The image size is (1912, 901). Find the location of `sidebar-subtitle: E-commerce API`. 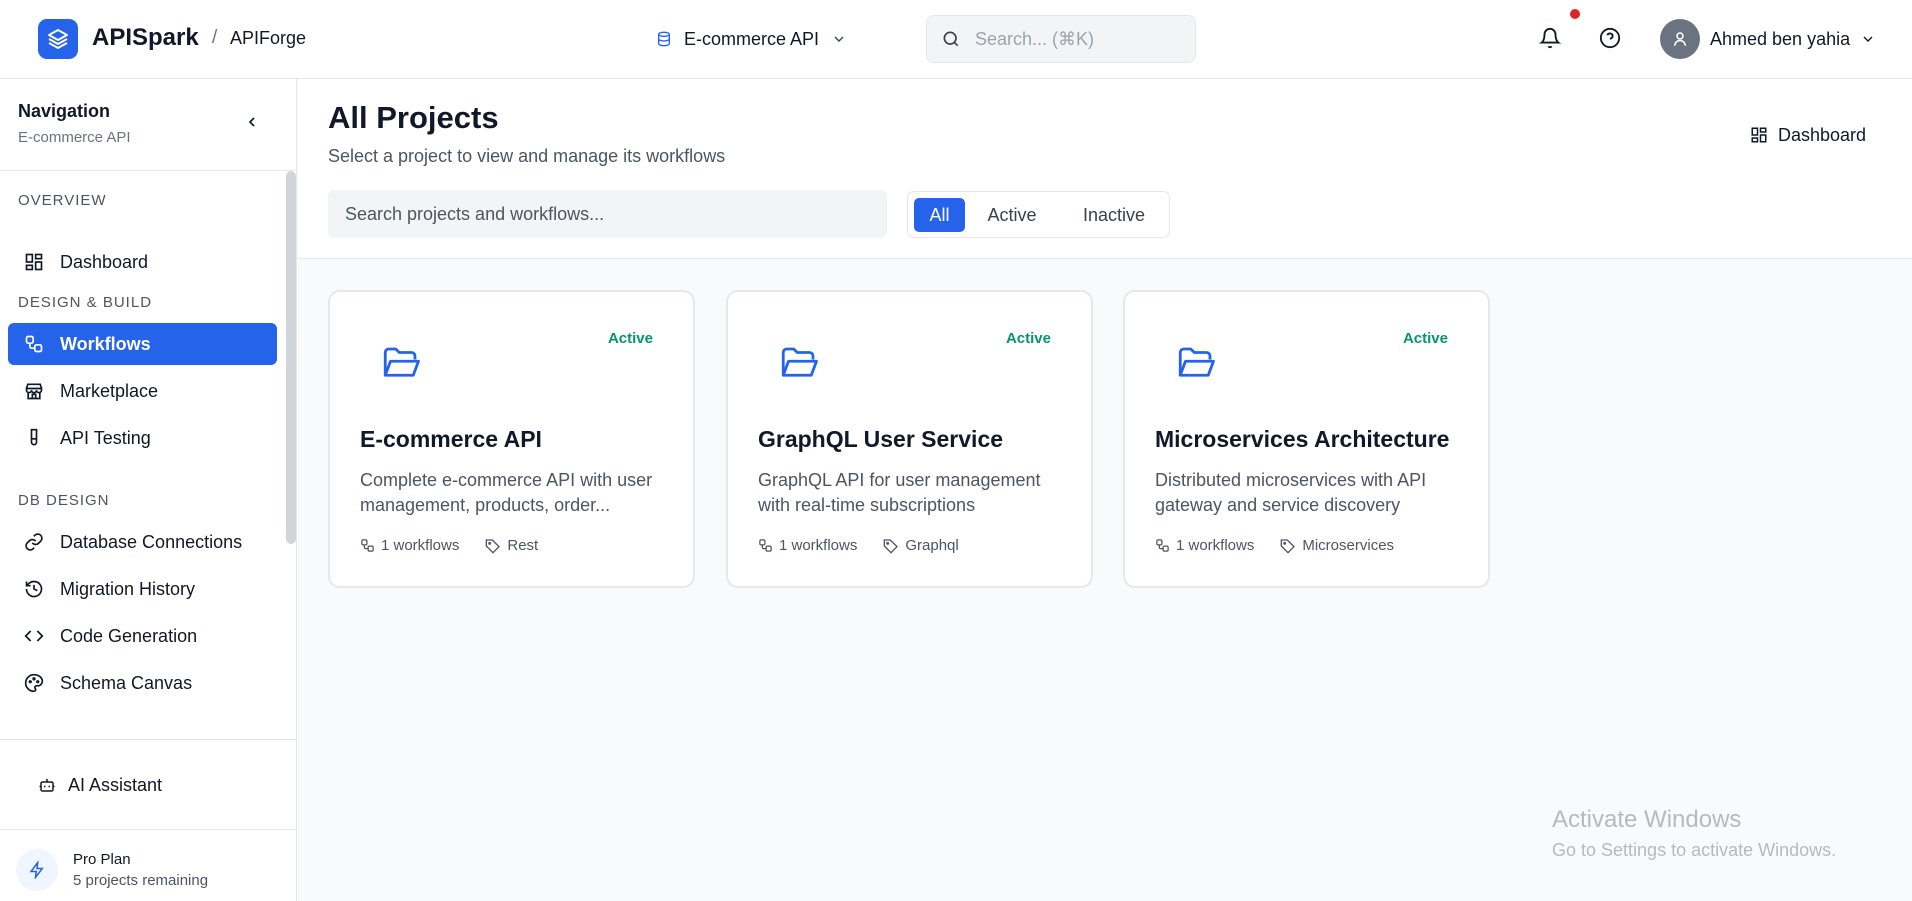

sidebar-subtitle: E-commerce API is located at coordinates (74, 137).